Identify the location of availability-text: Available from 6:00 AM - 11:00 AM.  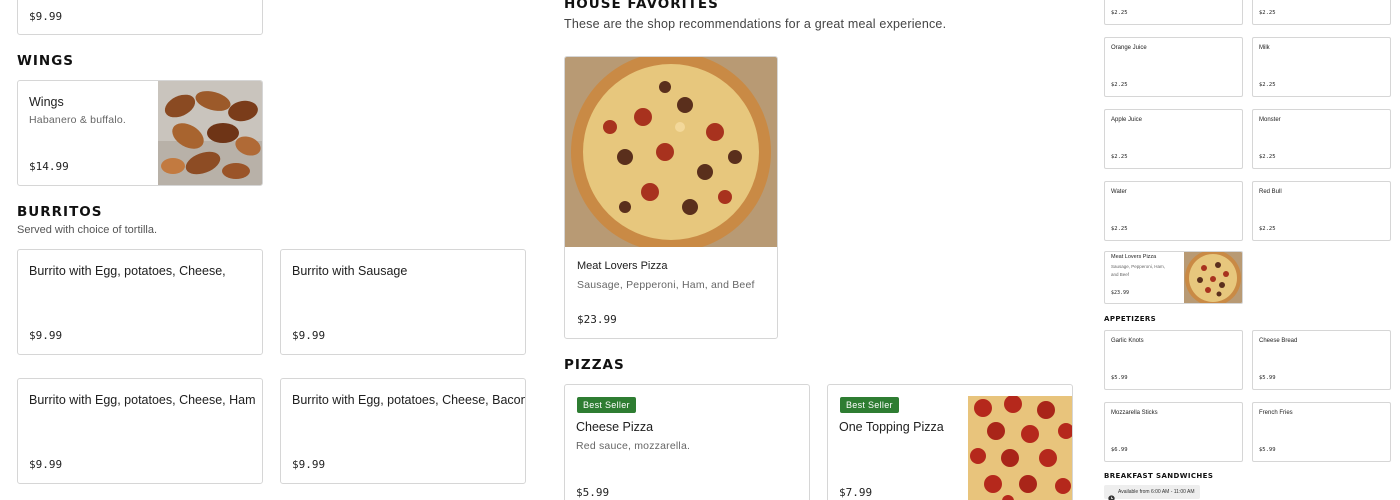
(1156, 492).